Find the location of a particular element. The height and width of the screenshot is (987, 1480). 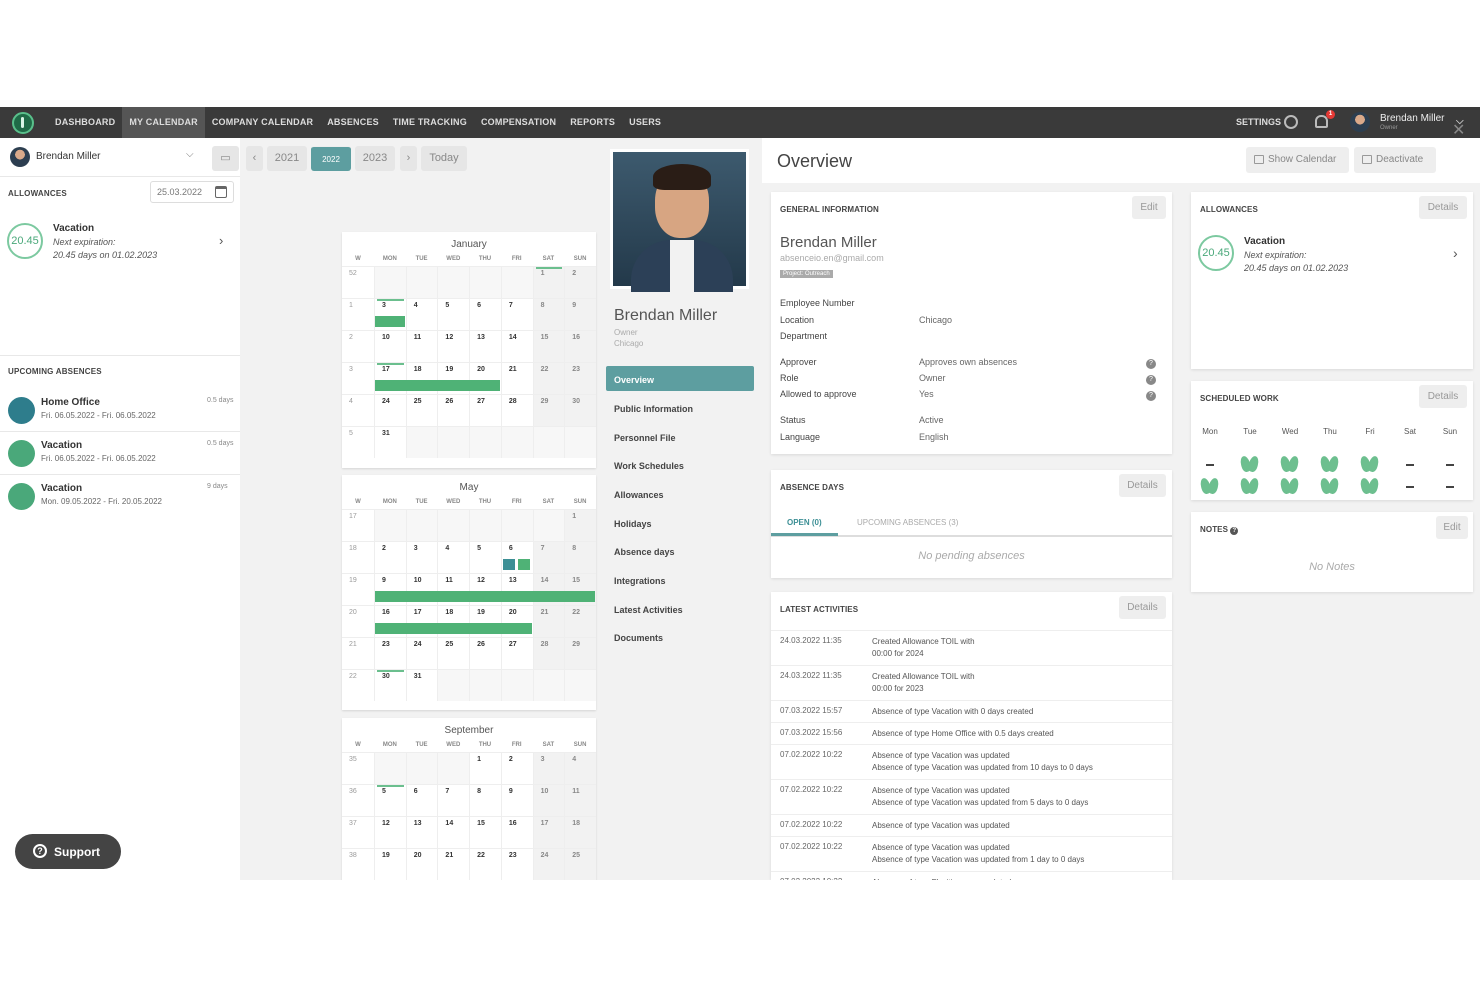

nav-compensation: COMPENSATION is located at coordinates (518, 122).